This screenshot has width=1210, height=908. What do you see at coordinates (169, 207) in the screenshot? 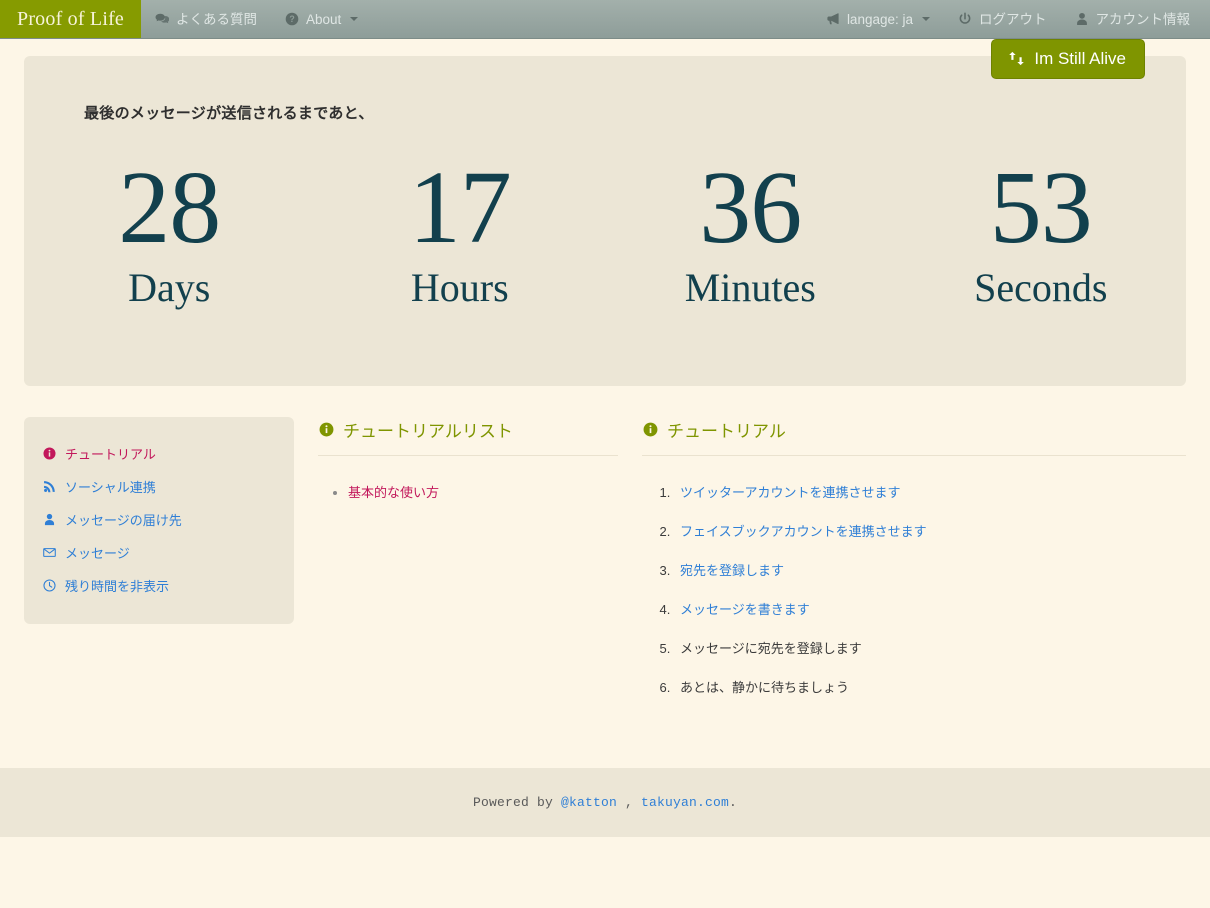
I see `counter-days-value: 28` at bounding box center [169, 207].